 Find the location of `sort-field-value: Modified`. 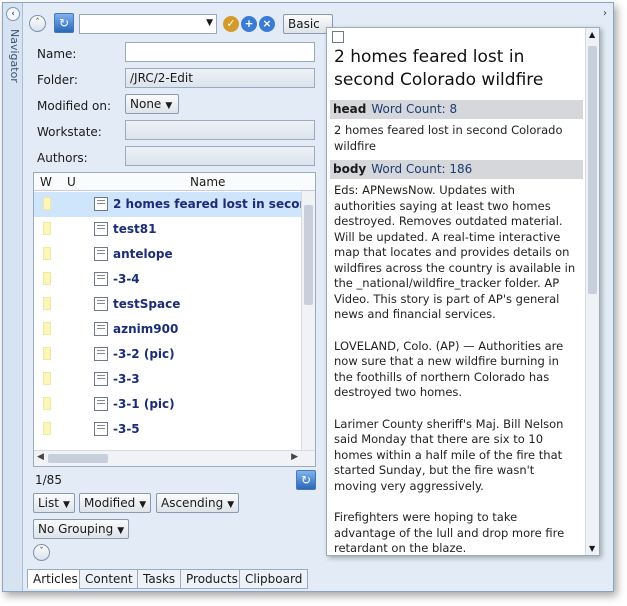

sort-field-value: Modified is located at coordinates (110, 503).